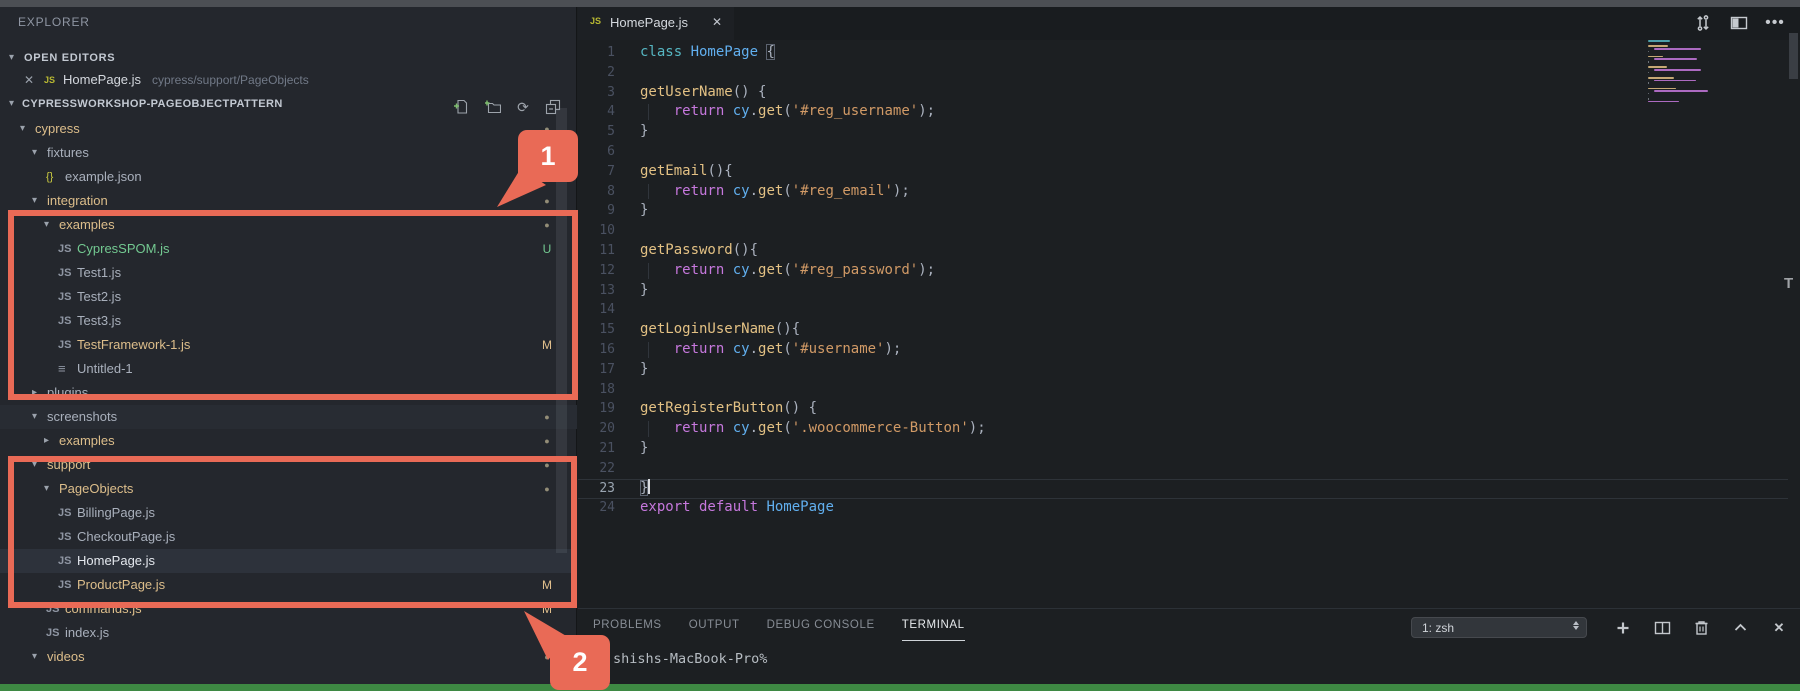  Describe the element at coordinates (288, 249) in the screenshot. I see `tree-item-cypresspom-js: JS CypresSPOM.js U` at that location.